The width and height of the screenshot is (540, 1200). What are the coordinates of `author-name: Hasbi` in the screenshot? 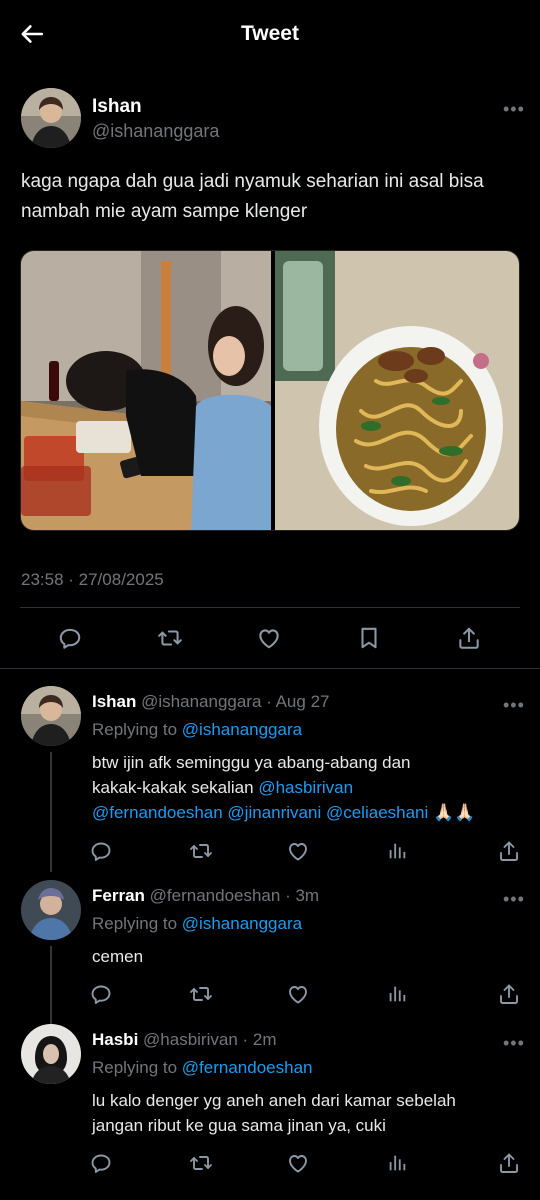 It's located at (115, 1039).